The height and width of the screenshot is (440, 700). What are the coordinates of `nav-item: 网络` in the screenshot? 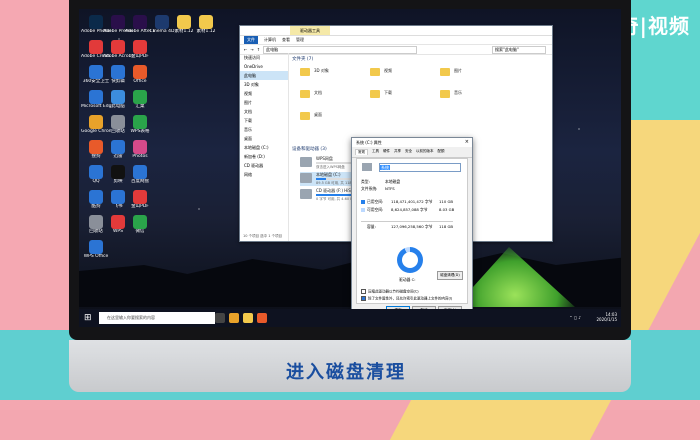 It's located at (264, 174).